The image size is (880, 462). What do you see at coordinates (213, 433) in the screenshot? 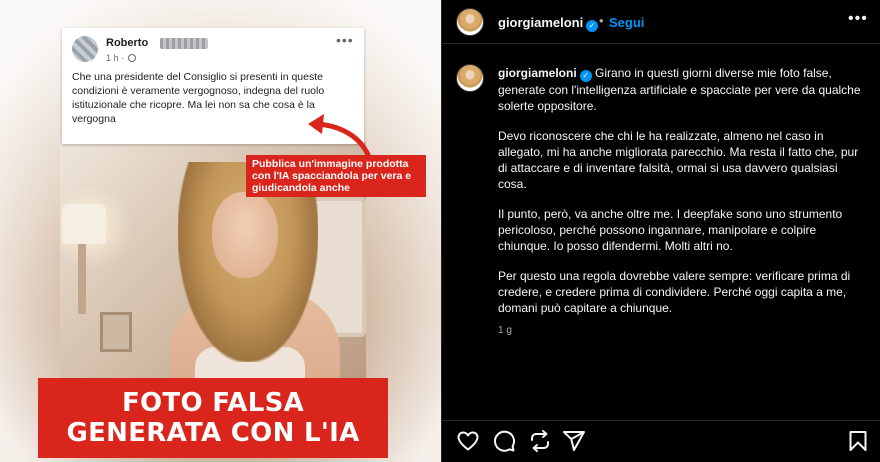
I see `banner-line-2: GENERATA CON L'IA` at bounding box center [213, 433].